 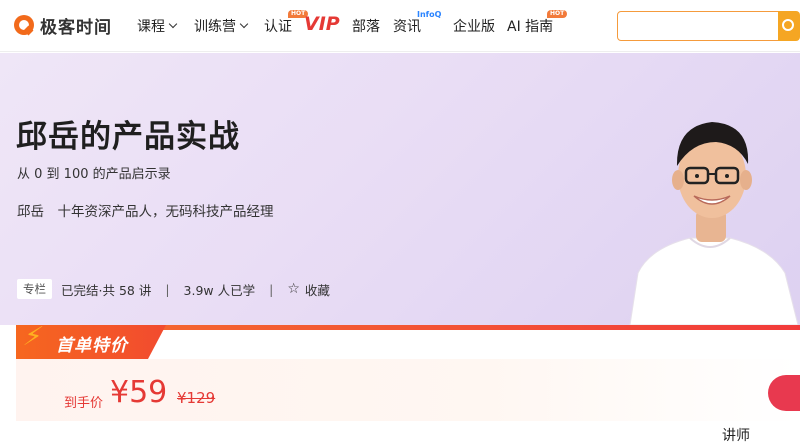 I want to click on price-label: 到手价, so click(x=84, y=403).